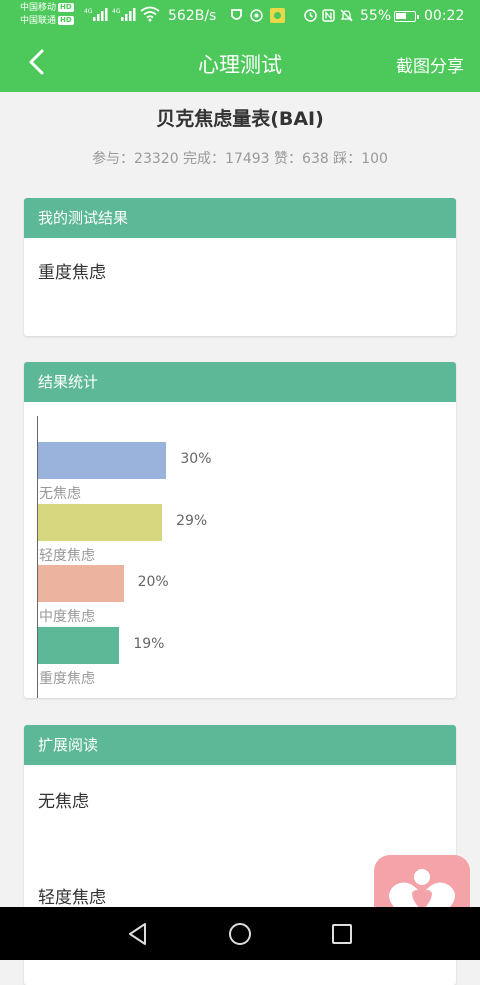  What do you see at coordinates (67, 617) in the screenshot?
I see `chart-category-label: 中度焦虑` at bounding box center [67, 617].